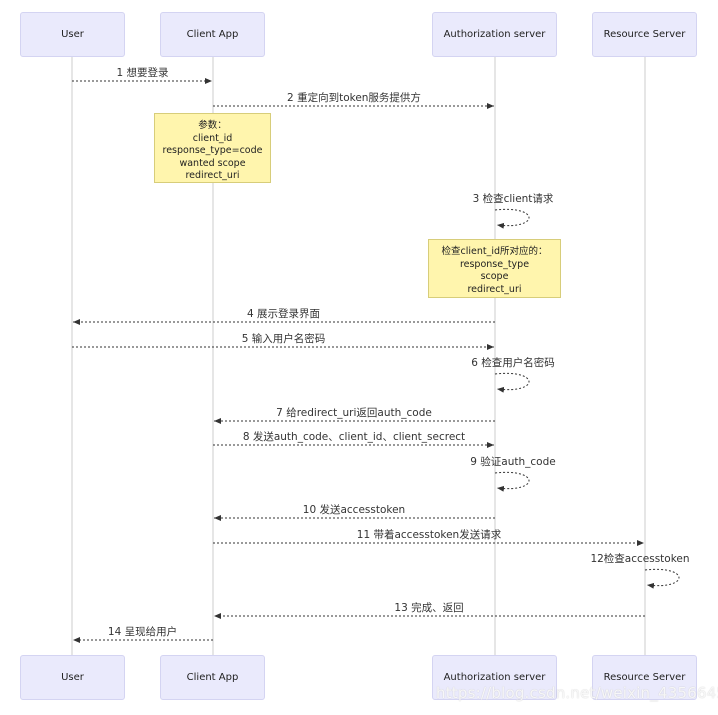  What do you see at coordinates (354, 413) in the screenshot?
I see `message-label: 7 给redirect_uri返回auth_code` at bounding box center [354, 413].